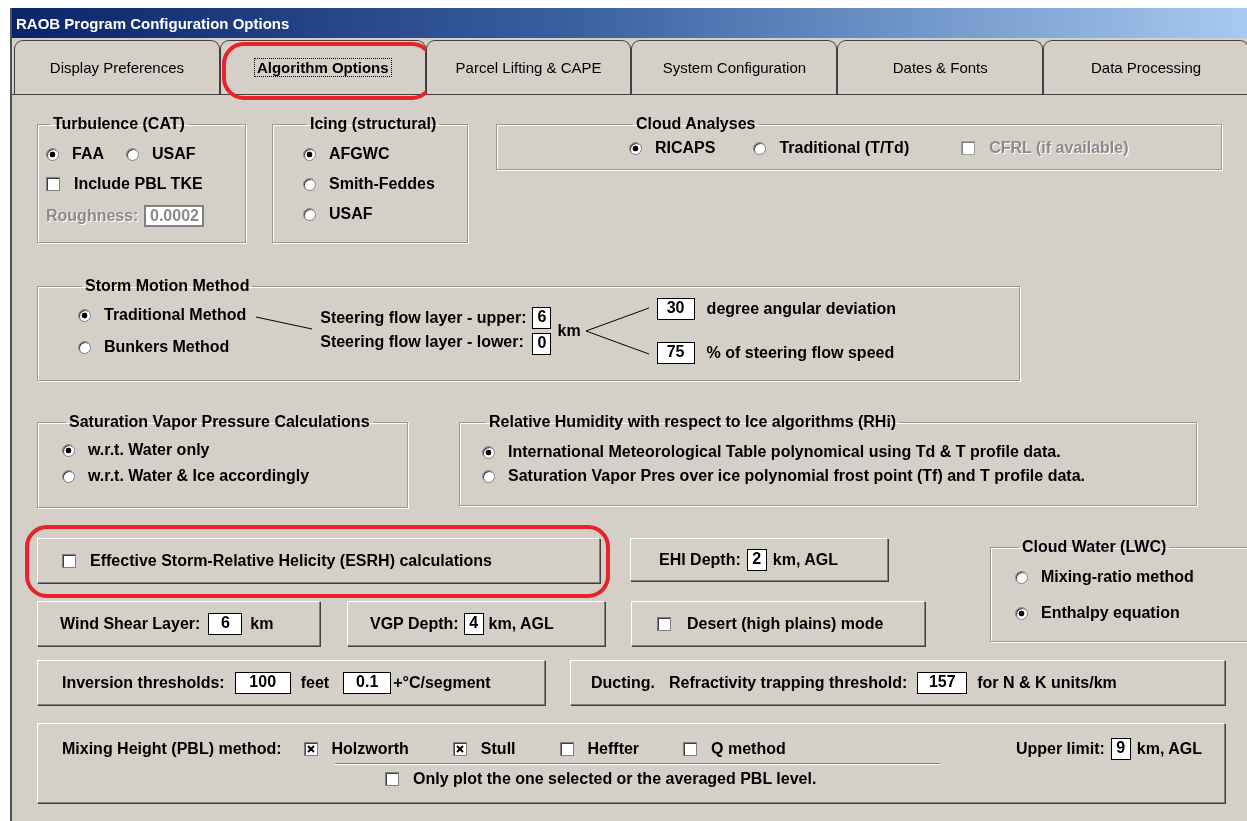 The image size is (1247, 821). What do you see at coordinates (442, 682) in the screenshot?
I see `unit-label: +°C/segment` at bounding box center [442, 682].